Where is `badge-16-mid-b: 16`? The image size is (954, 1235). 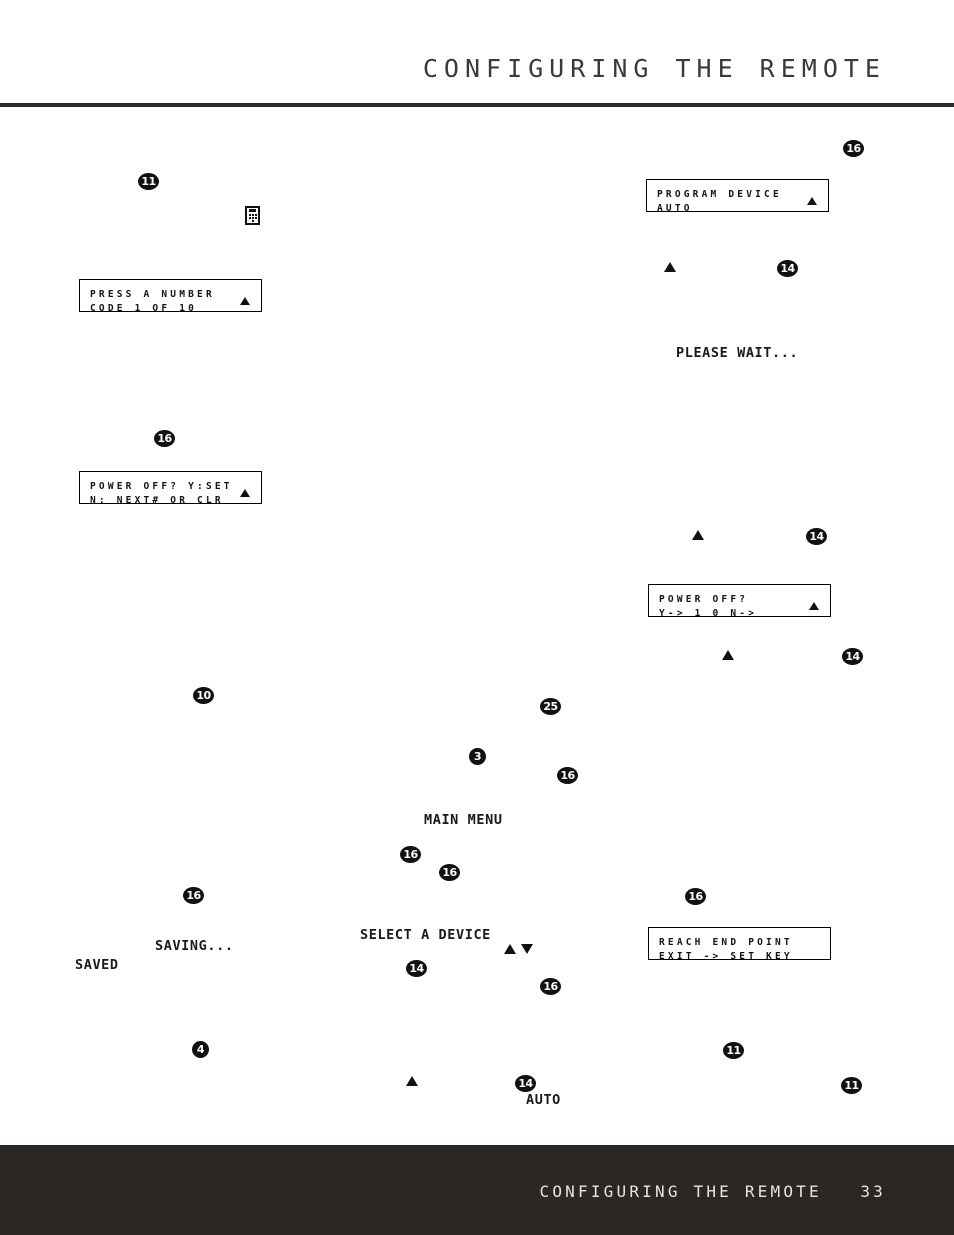
badge-16-mid-b: 16 is located at coordinates (449, 872).